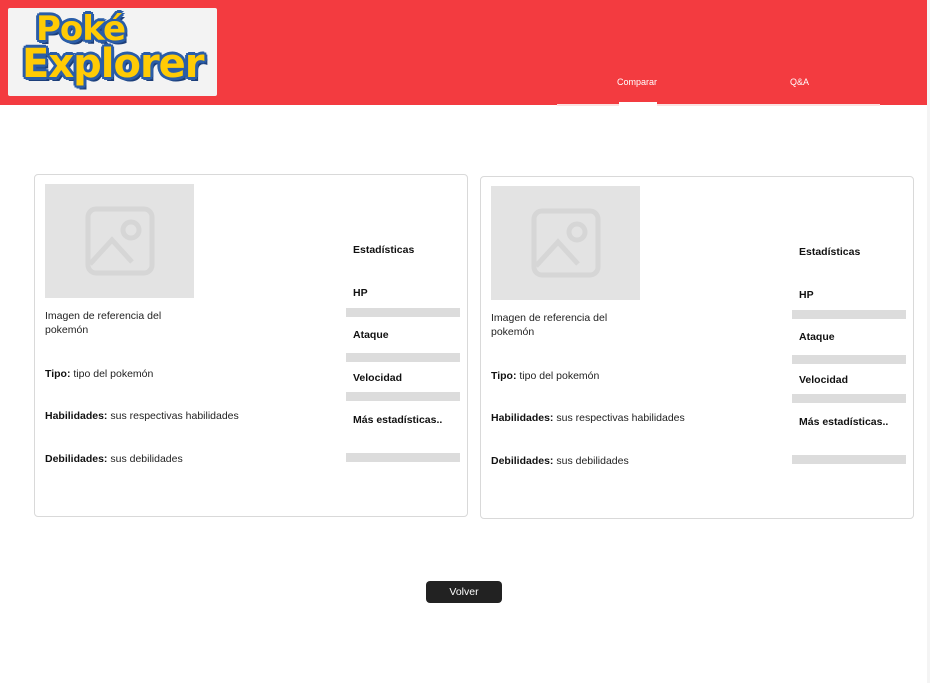 This screenshot has height=683, width=930. What do you see at coordinates (113, 48) in the screenshot?
I see `logo-text: Poké Explorer` at bounding box center [113, 48].